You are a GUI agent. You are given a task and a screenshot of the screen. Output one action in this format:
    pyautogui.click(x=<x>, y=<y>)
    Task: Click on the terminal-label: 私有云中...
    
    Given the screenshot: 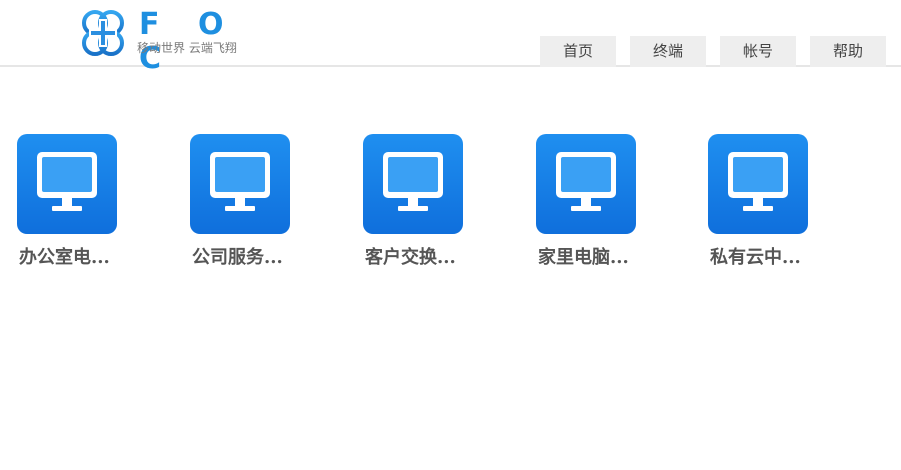 What is the action you would take?
    pyautogui.click(x=755, y=257)
    